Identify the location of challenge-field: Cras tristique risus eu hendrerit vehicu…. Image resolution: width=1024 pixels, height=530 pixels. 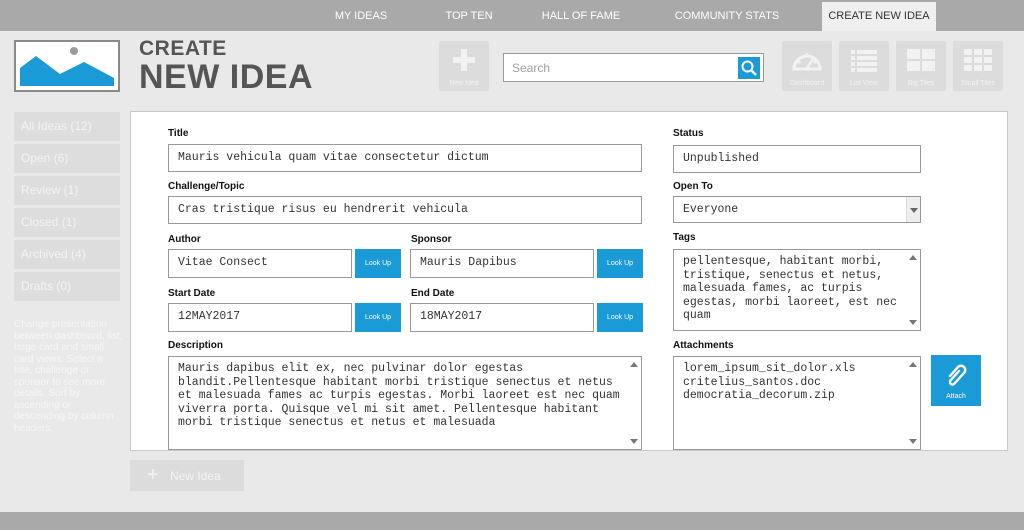
(405, 210).